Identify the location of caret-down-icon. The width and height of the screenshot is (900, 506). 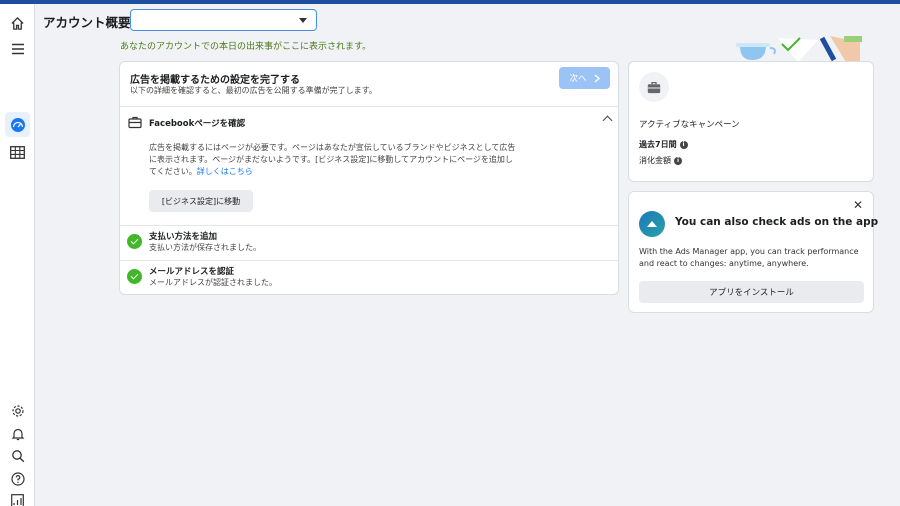
(303, 20).